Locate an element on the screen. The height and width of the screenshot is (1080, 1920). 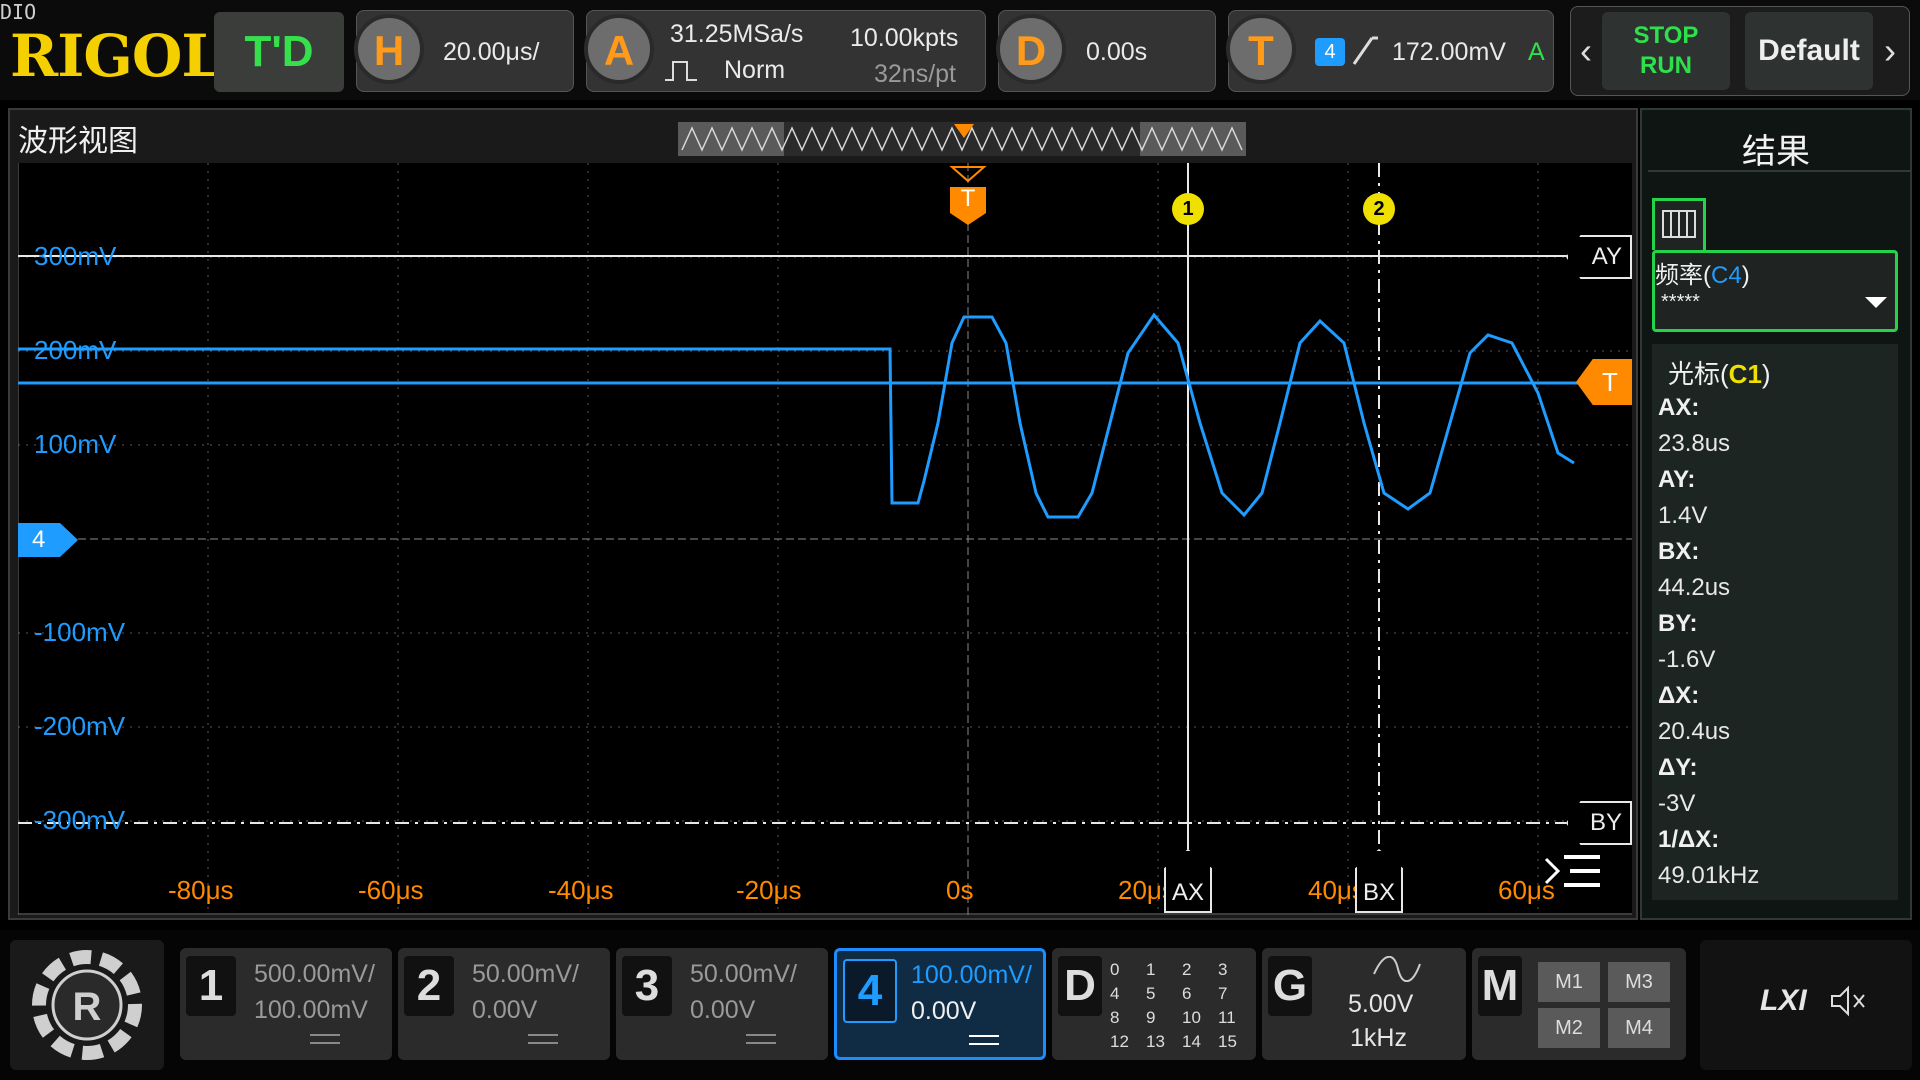
channel-2-box: 2 50.00mV/ 0.00V is located at coordinates (504, 1004).